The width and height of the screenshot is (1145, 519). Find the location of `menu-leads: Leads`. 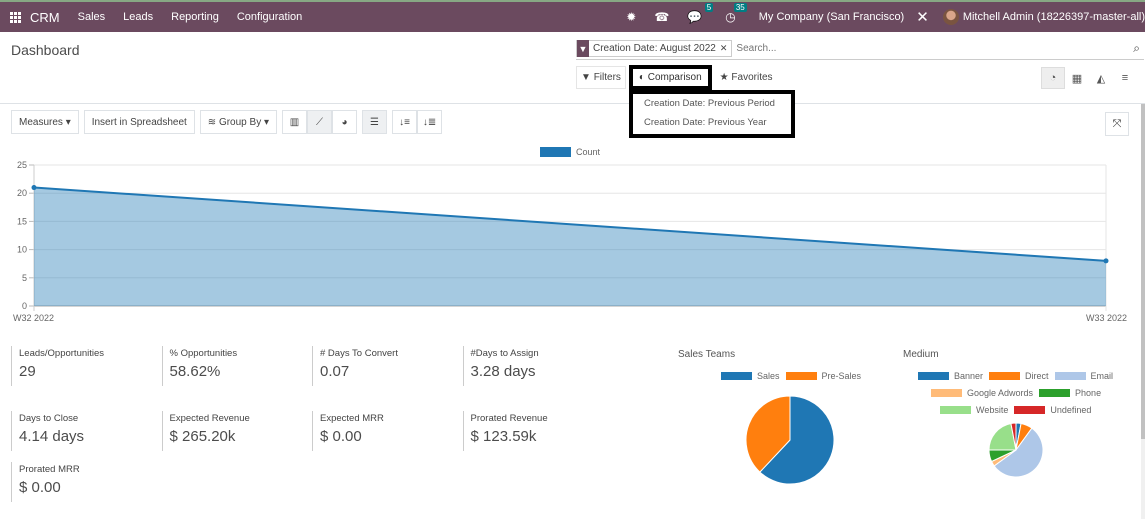

menu-leads: Leads is located at coordinates (138, 17).